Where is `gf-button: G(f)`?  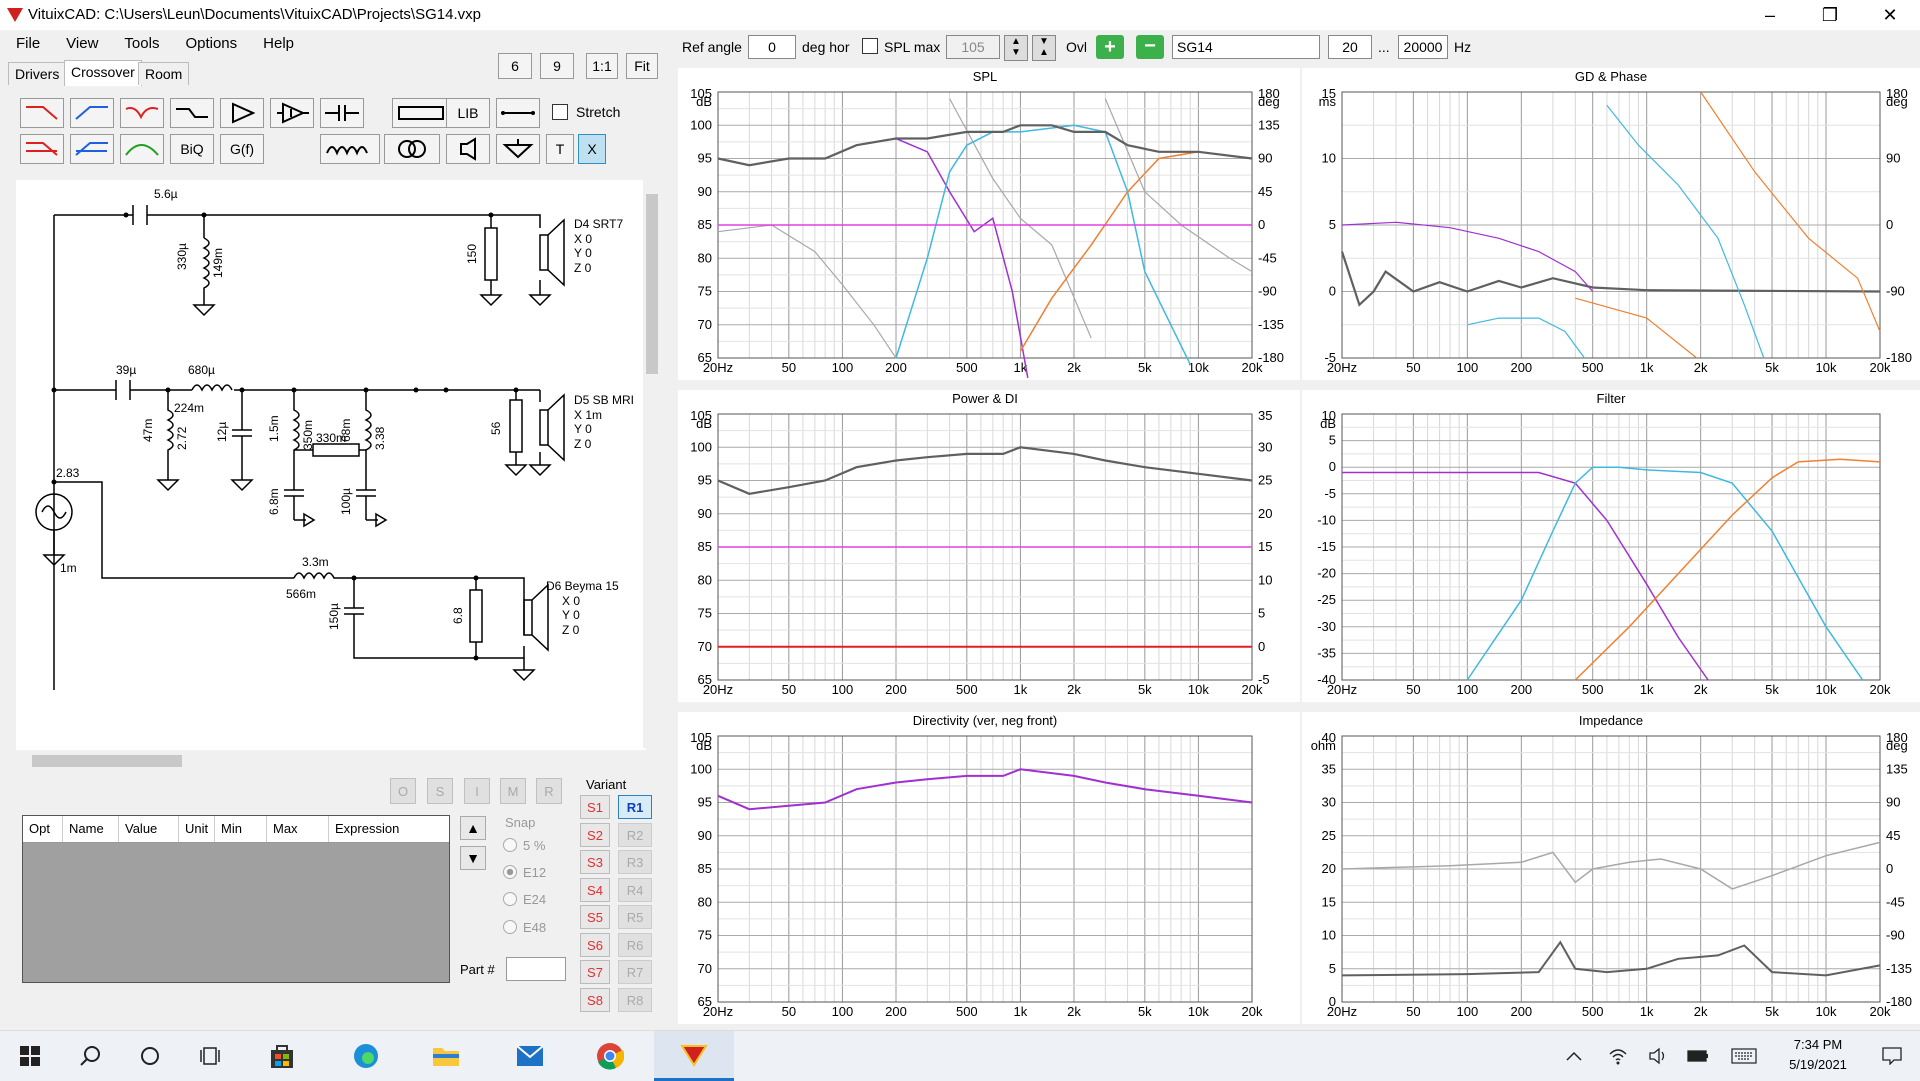 gf-button: G(f) is located at coordinates (242, 149).